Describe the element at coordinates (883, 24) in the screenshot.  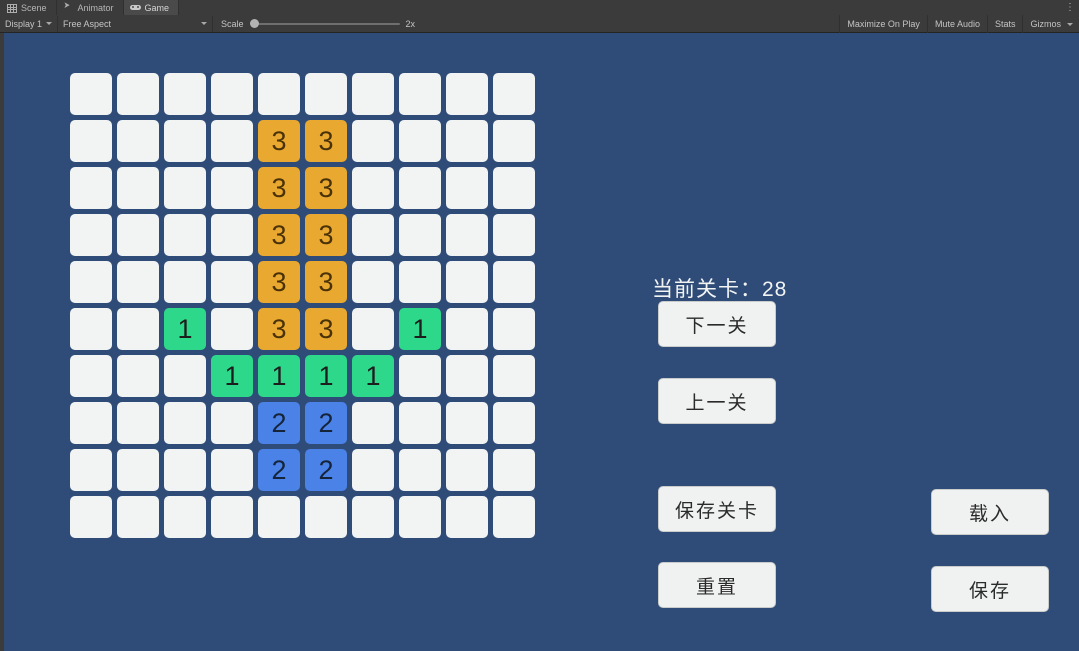
I see `maximize-on-play-button: Maximize On Play` at that location.